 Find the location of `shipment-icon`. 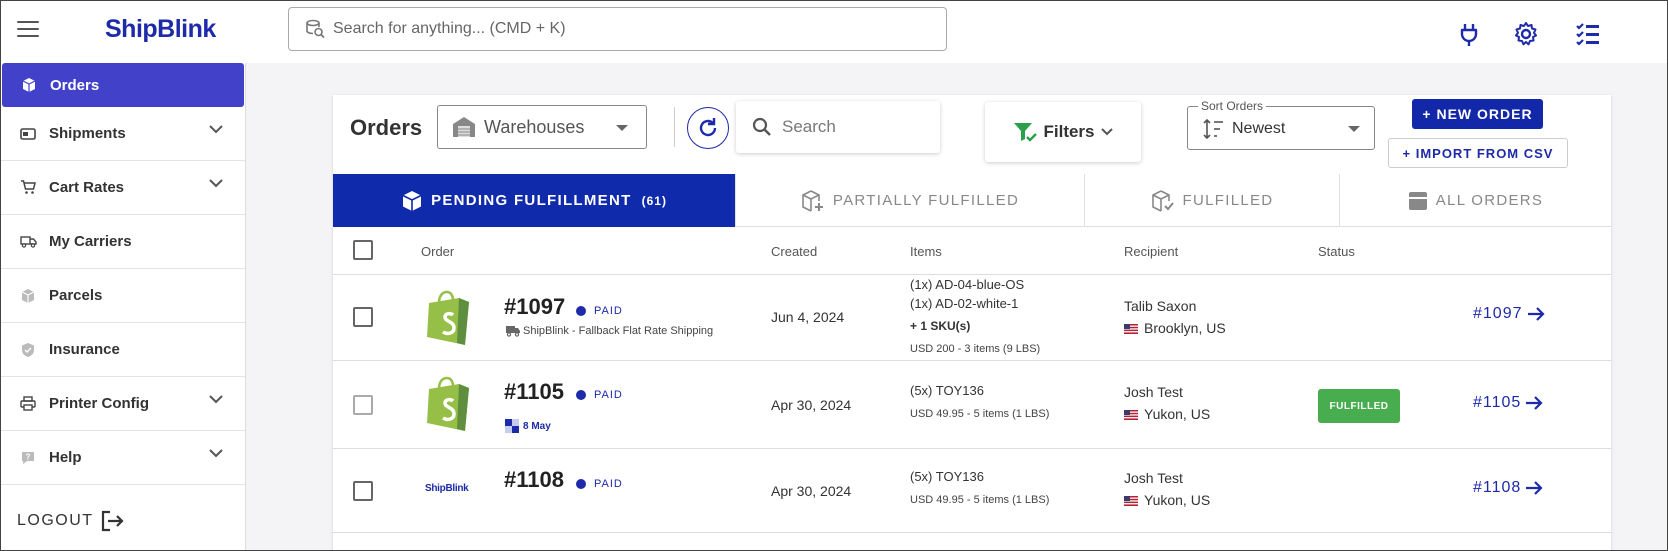

shipment-icon is located at coordinates (28, 134).